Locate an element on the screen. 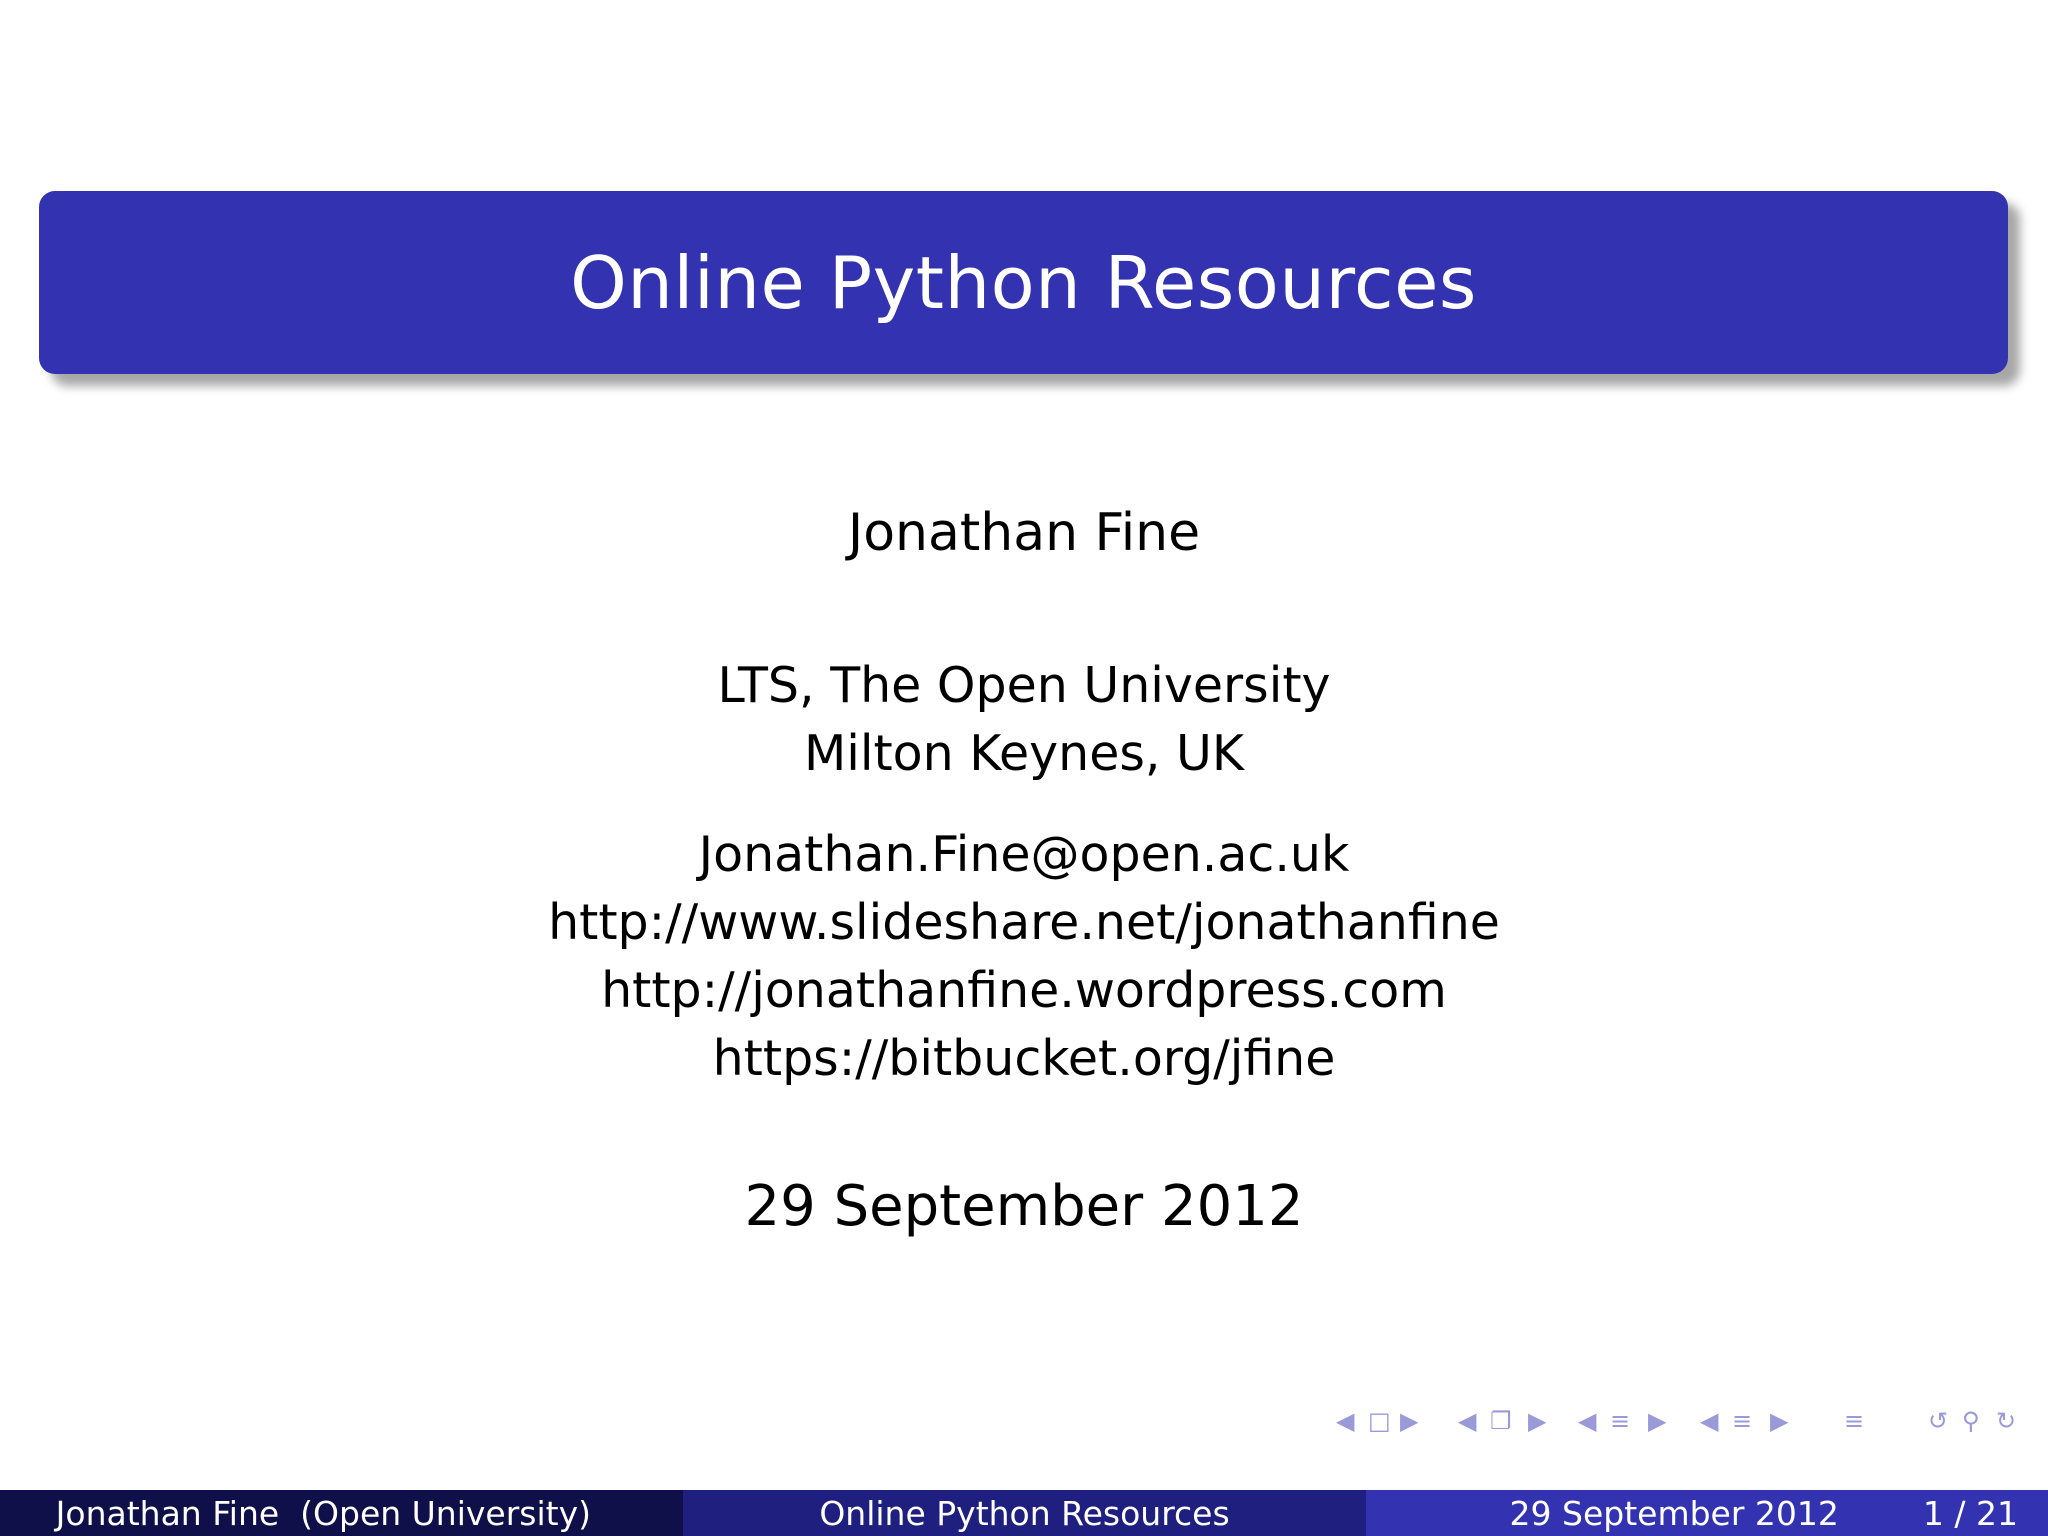 The width and height of the screenshot is (2048, 1536). beamer-navigation: ◀ □ ▶ ◀ ❐ ▶ ◀ ≡ ▶ ◀ ≡ ▶ ≡ ↺ ⚲ ↻ is located at coordinates (1688, 1421).